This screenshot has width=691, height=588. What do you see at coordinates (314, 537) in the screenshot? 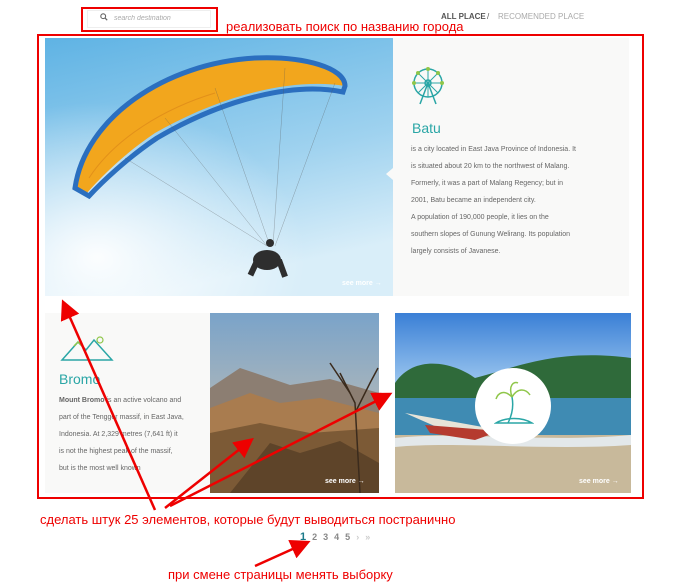
I see `page-2: 2` at bounding box center [314, 537].